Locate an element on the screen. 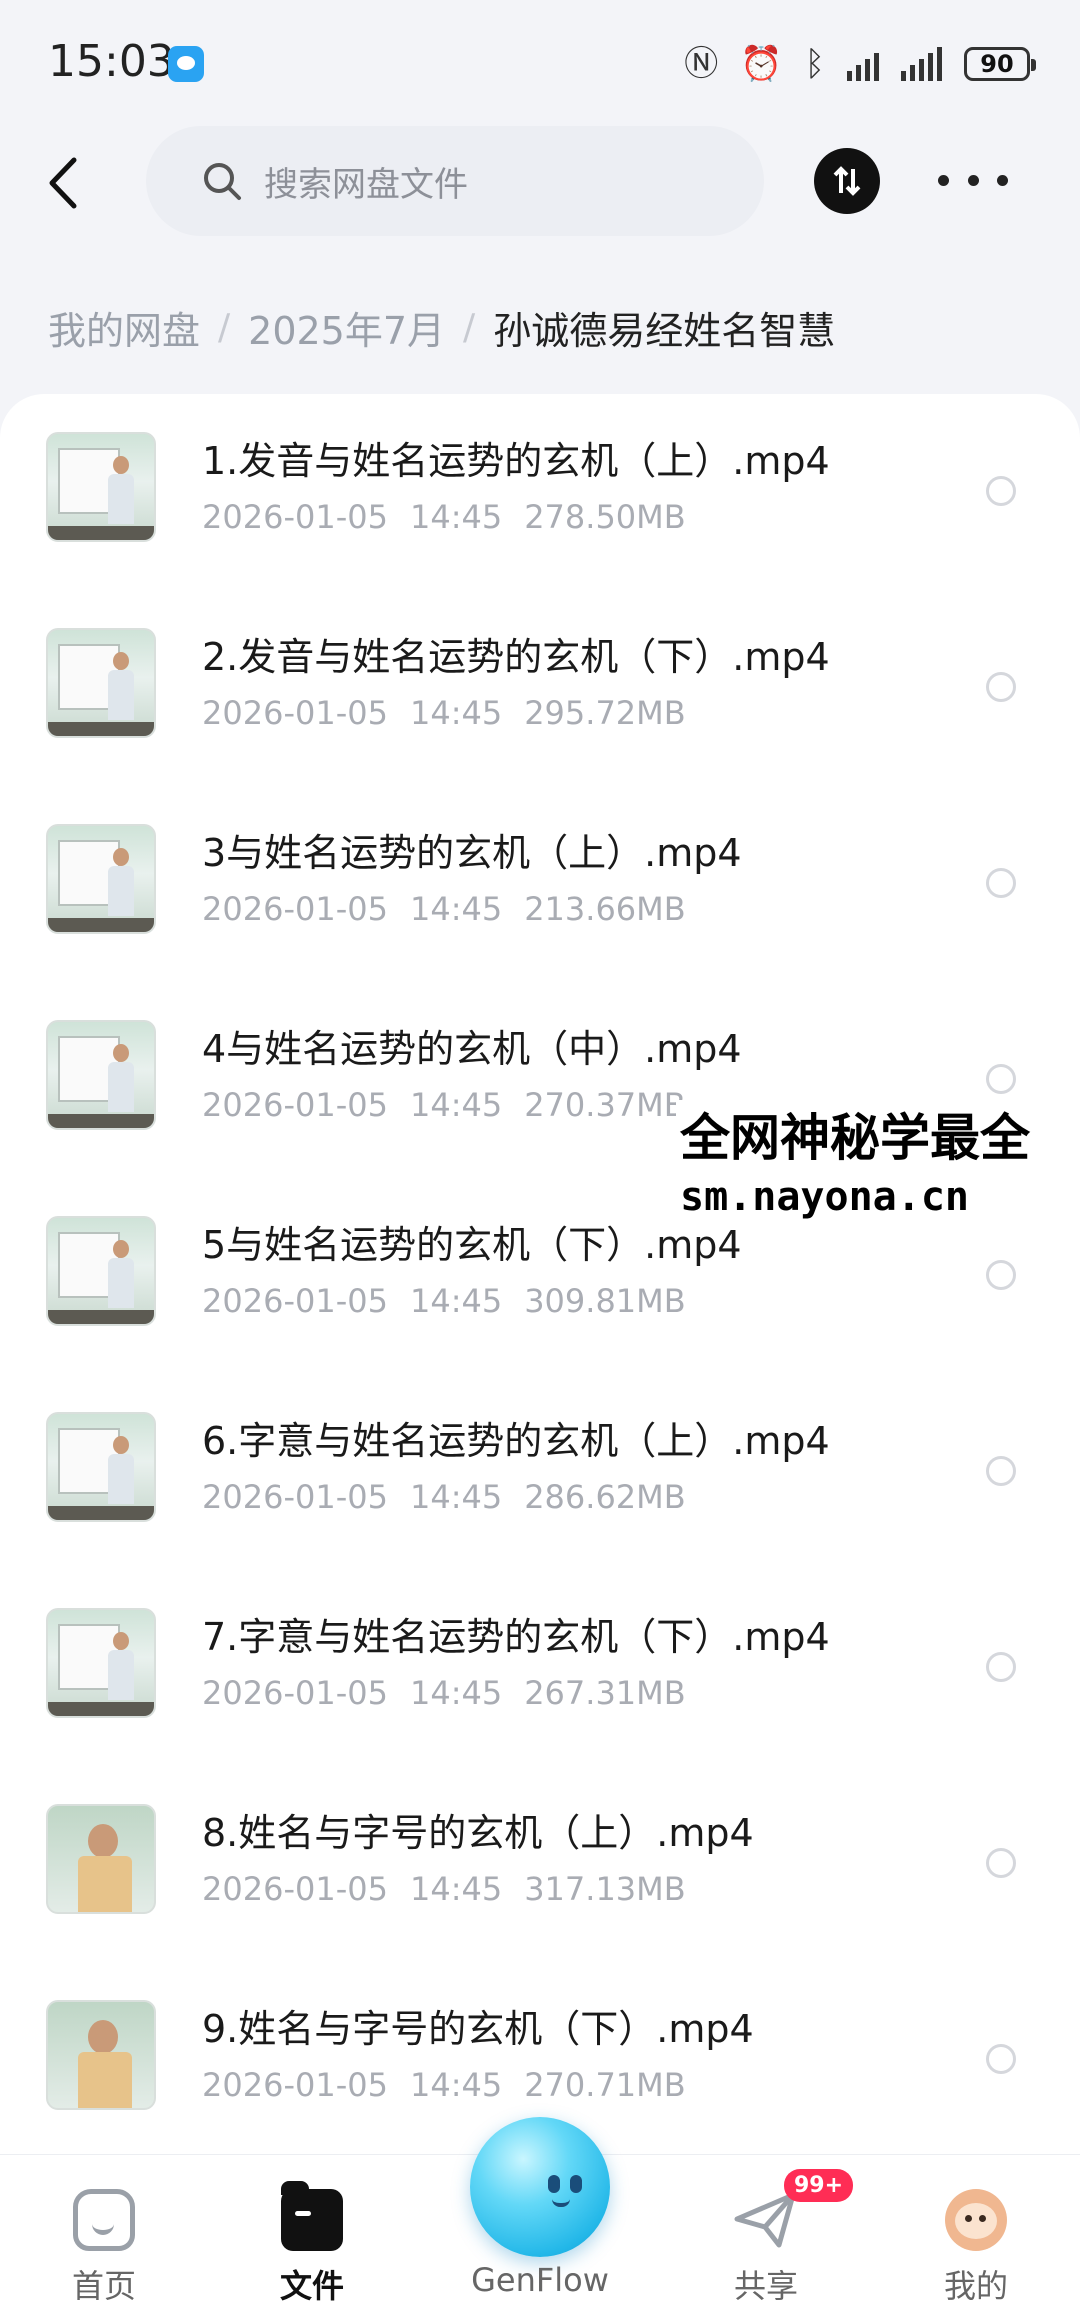 The image size is (1080, 2324). search-placeholder: 搜索网盘文件 is located at coordinates (366, 184).